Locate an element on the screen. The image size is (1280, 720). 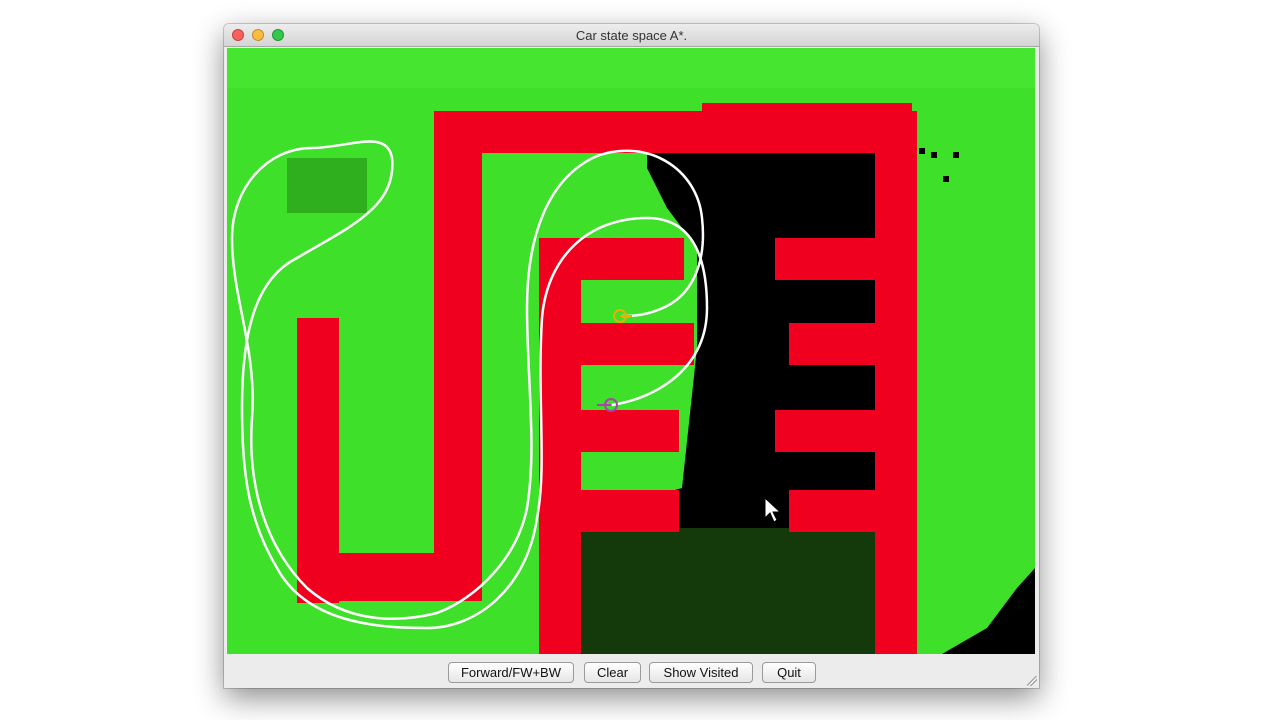
quit-button: Quit is located at coordinates (789, 672).